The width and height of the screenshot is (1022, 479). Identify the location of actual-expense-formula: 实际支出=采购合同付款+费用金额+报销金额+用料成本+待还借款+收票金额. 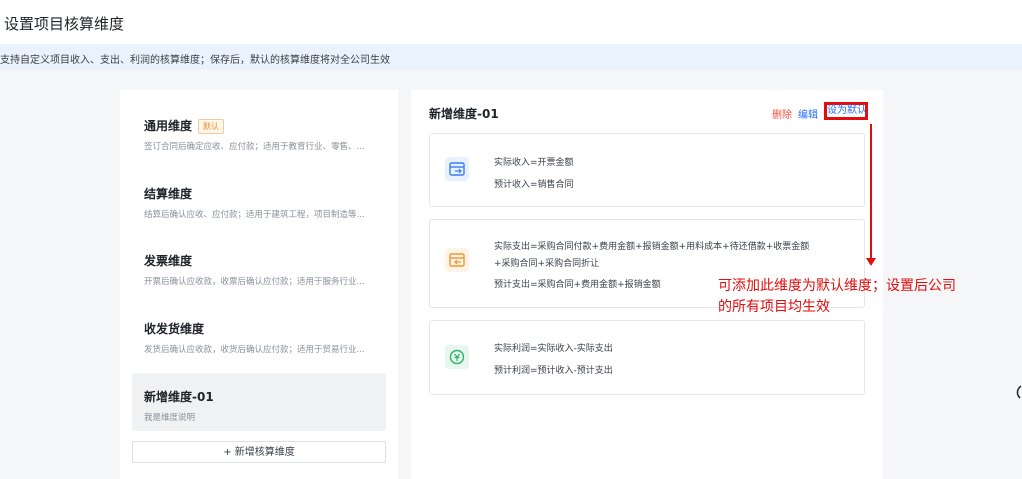
(652, 247).